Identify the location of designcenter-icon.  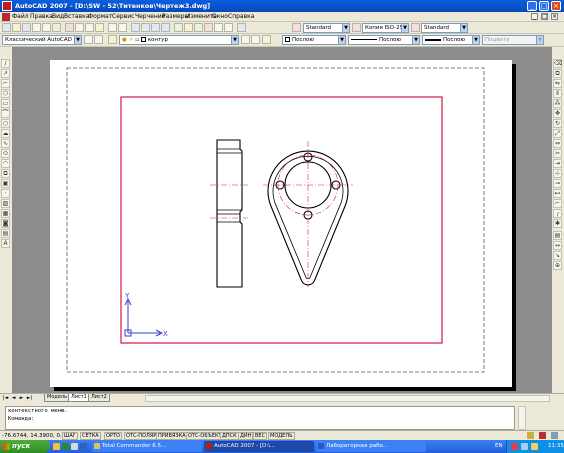
(188, 27).